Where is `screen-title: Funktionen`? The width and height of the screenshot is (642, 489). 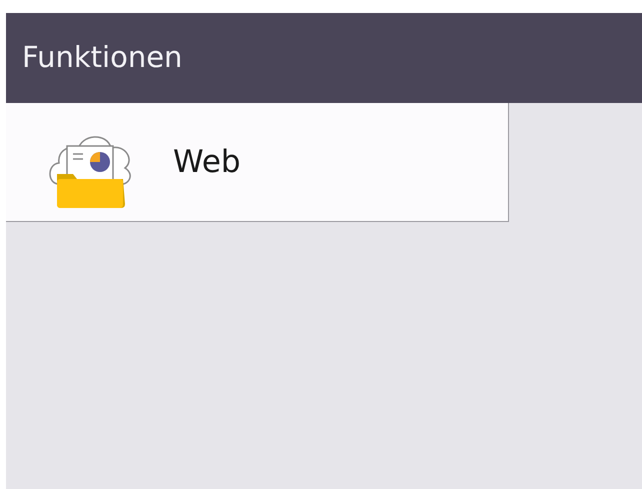 screen-title: Funktionen is located at coordinates (102, 57).